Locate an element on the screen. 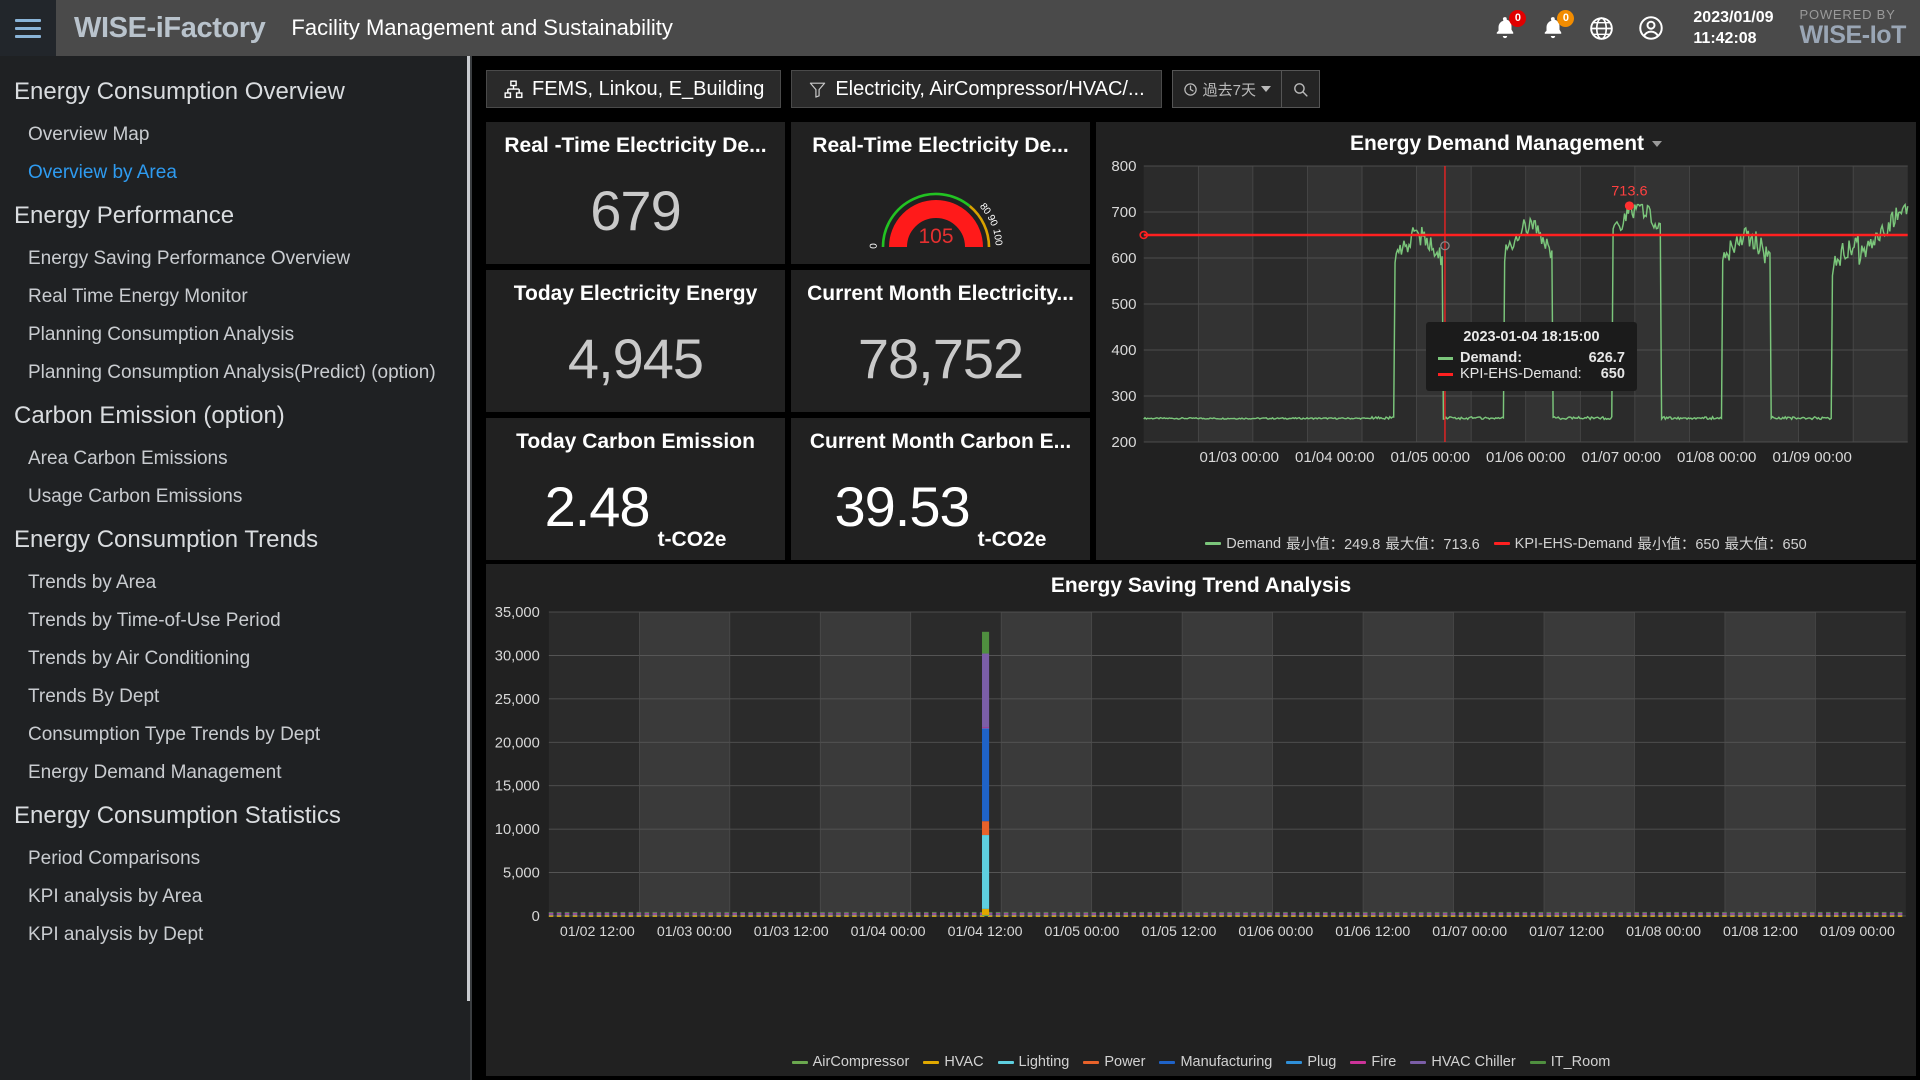  sidebar-item-overview-by-area: Overview by Area is located at coordinates (235, 173).